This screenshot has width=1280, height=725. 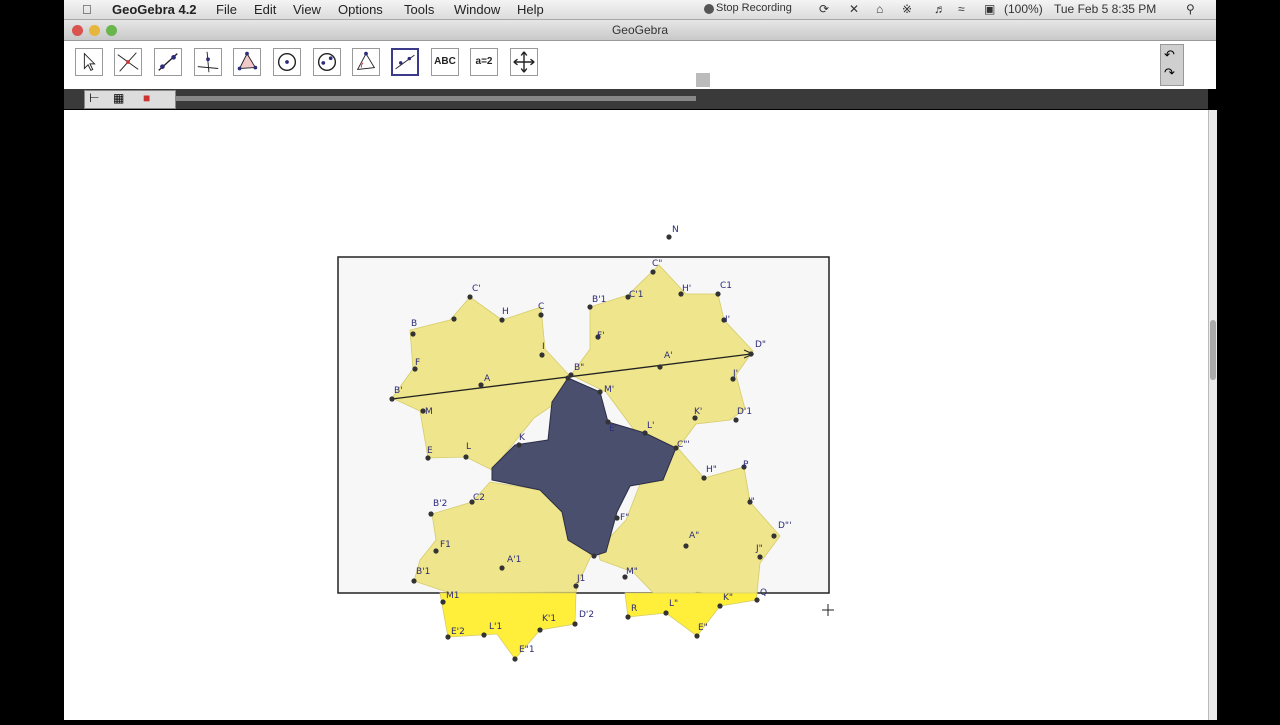 What do you see at coordinates (698, 412) in the screenshot?
I see `label-K-prime: K'` at bounding box center [698, 412].